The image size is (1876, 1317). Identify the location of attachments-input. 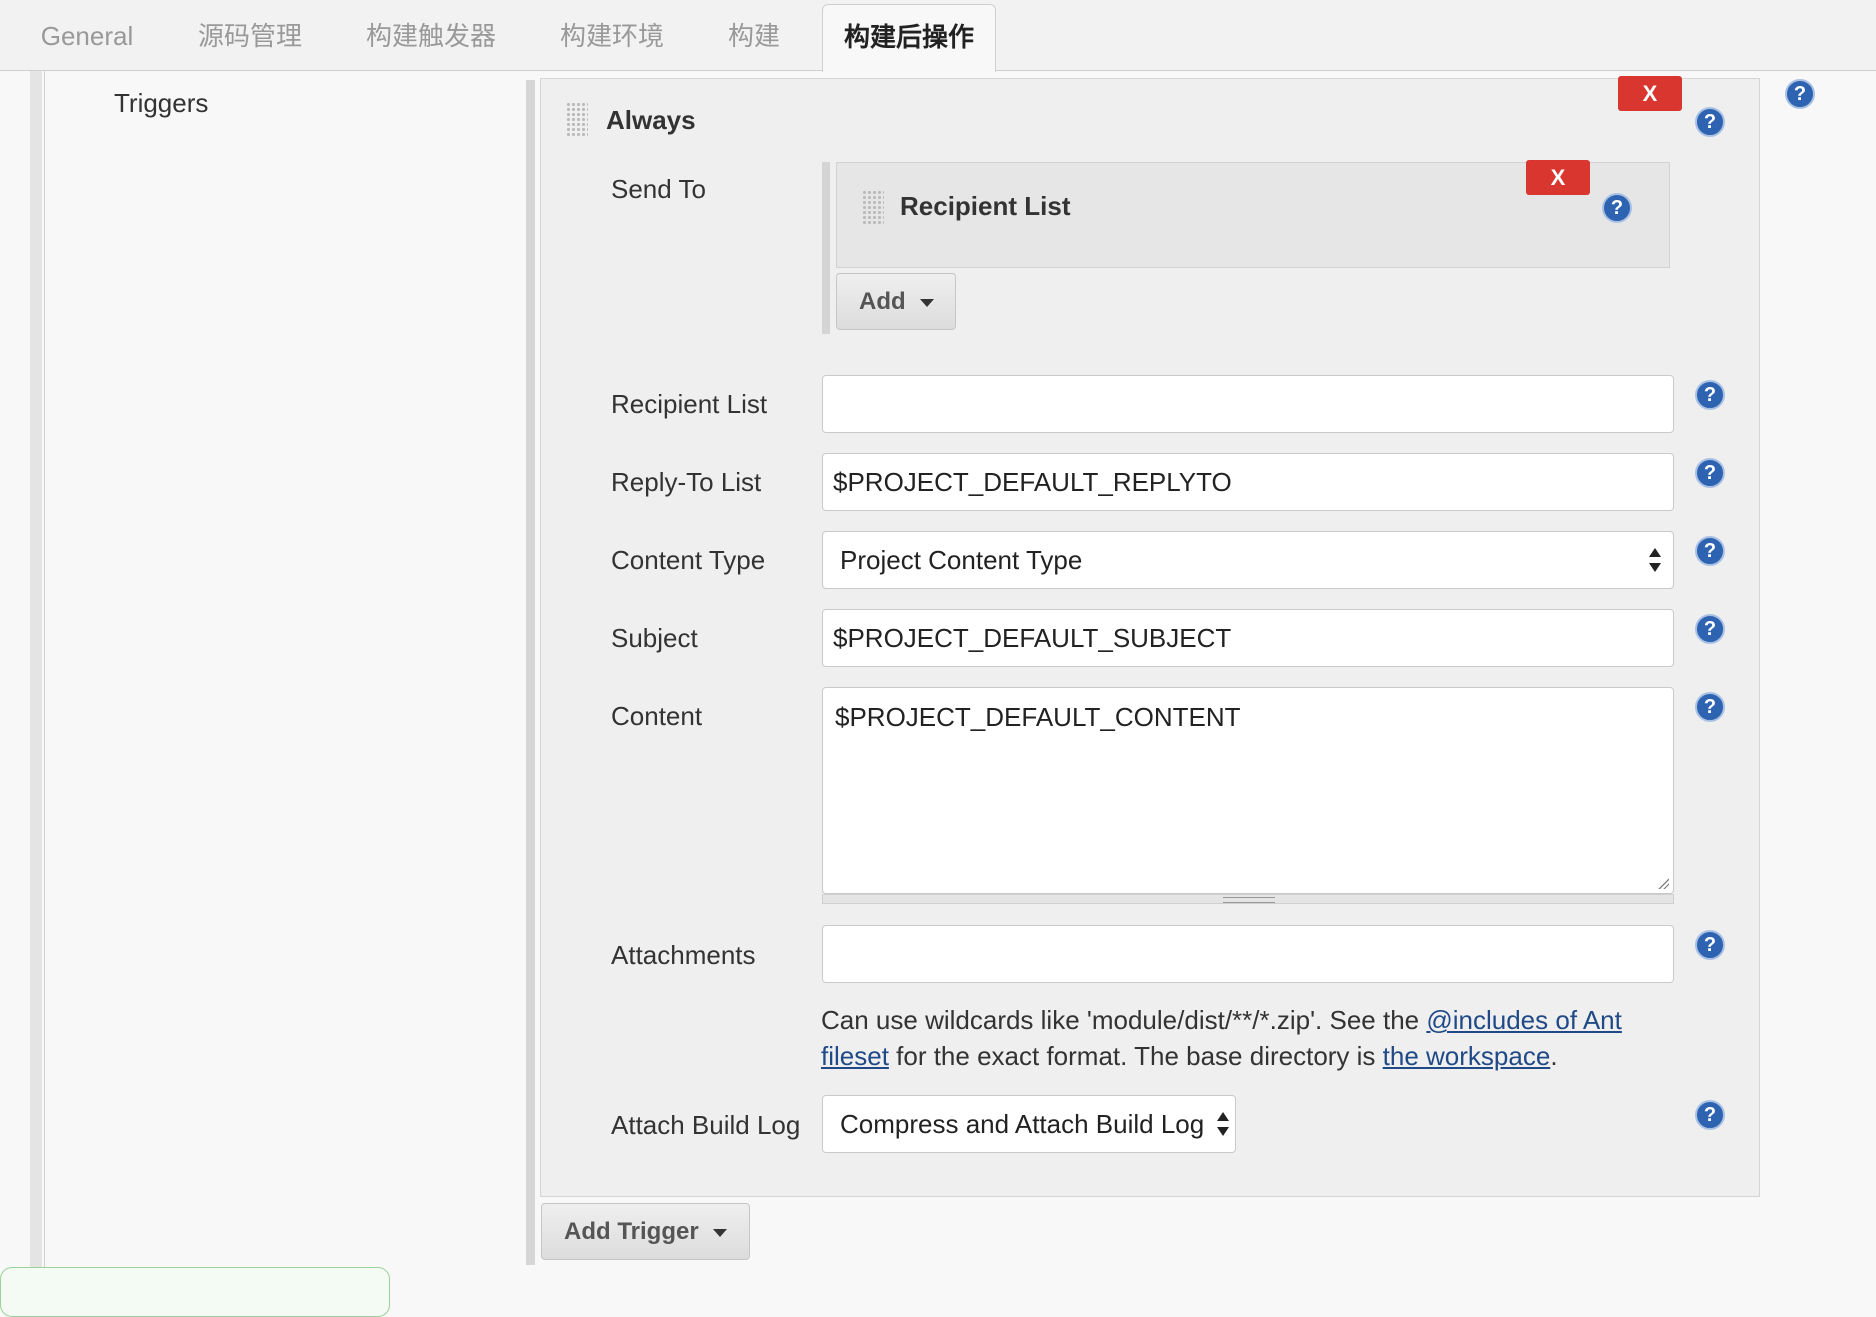
(1248, 954).